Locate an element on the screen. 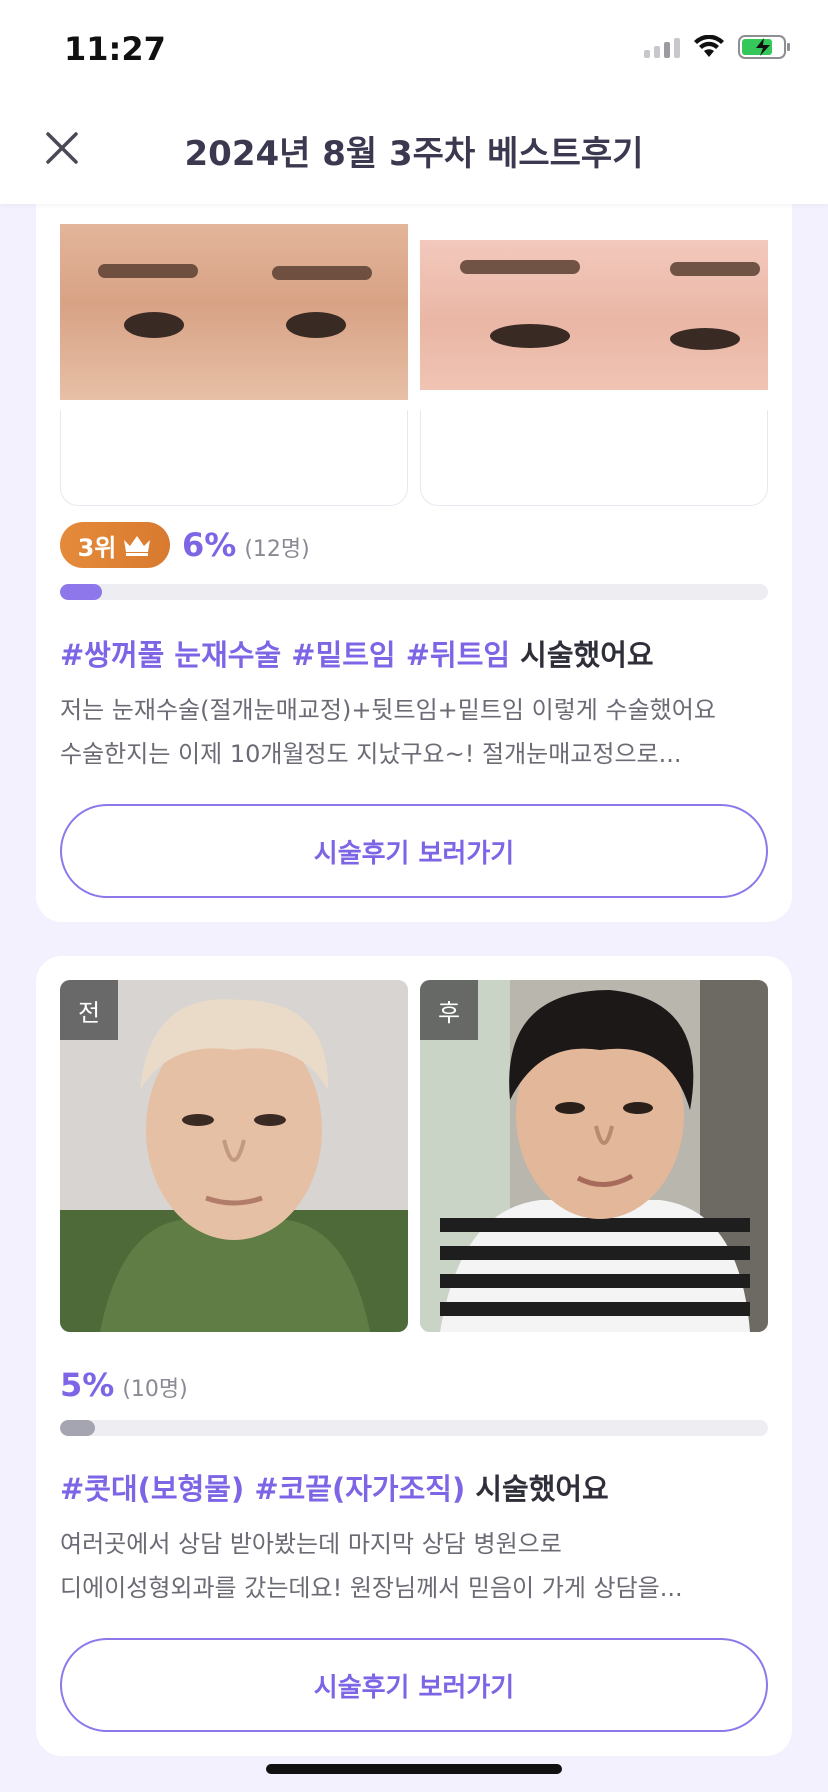 This screenshot has height=1792, width=828. battery-charging-icon is located at coordinates (764, 47).